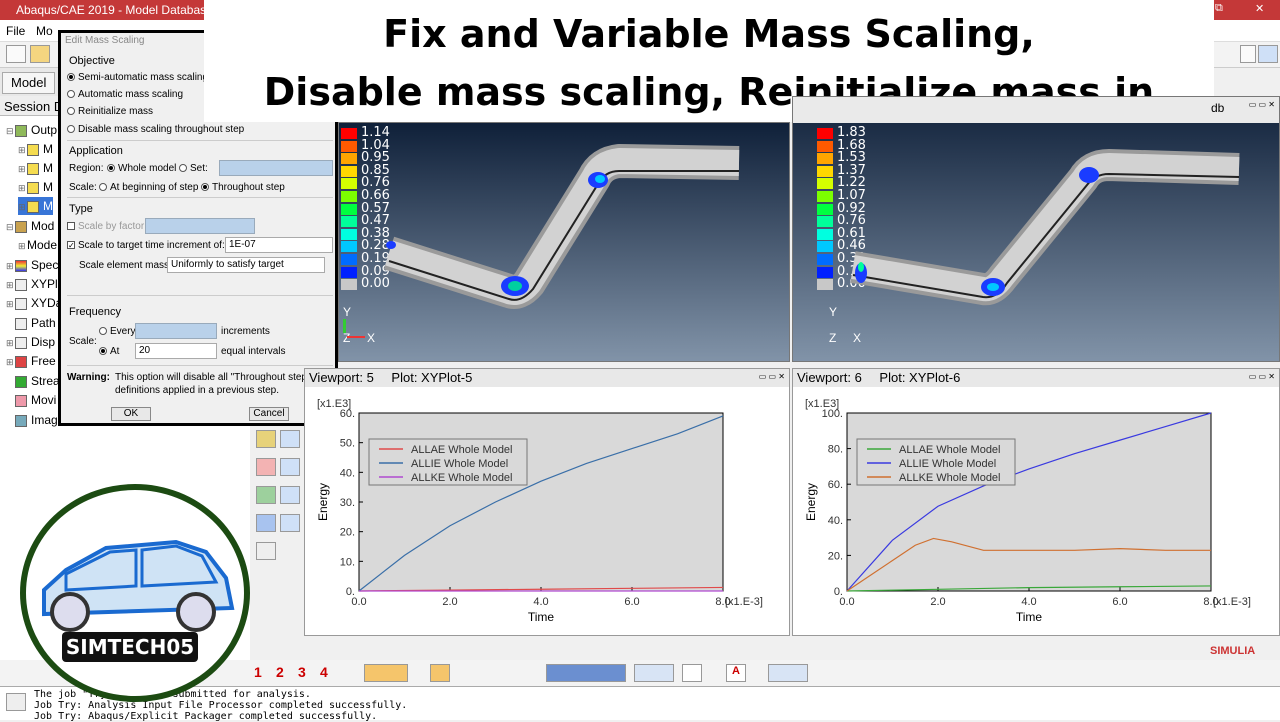  I want to click on radio-every: Every, so click(117, 331).